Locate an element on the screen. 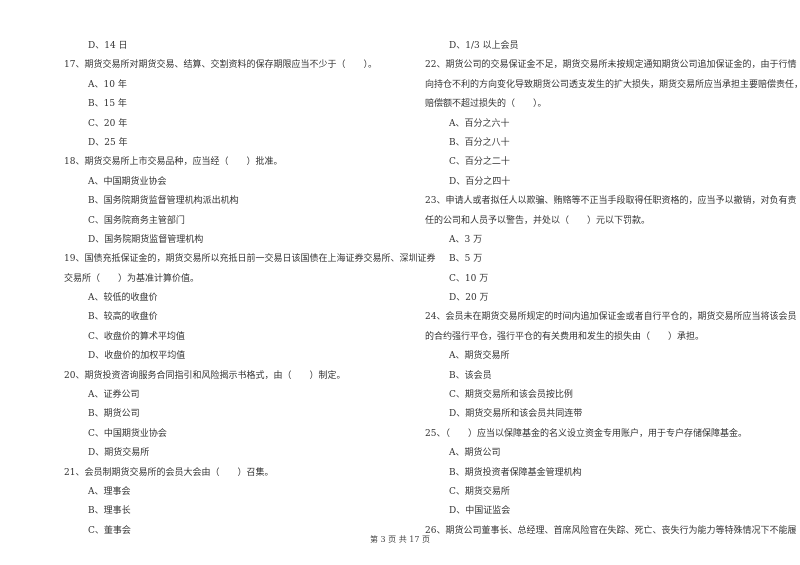 This screenshot has width=800, height=565. page-footer: 第 3 页 共 17 页 is located at coordinates (400, 539).